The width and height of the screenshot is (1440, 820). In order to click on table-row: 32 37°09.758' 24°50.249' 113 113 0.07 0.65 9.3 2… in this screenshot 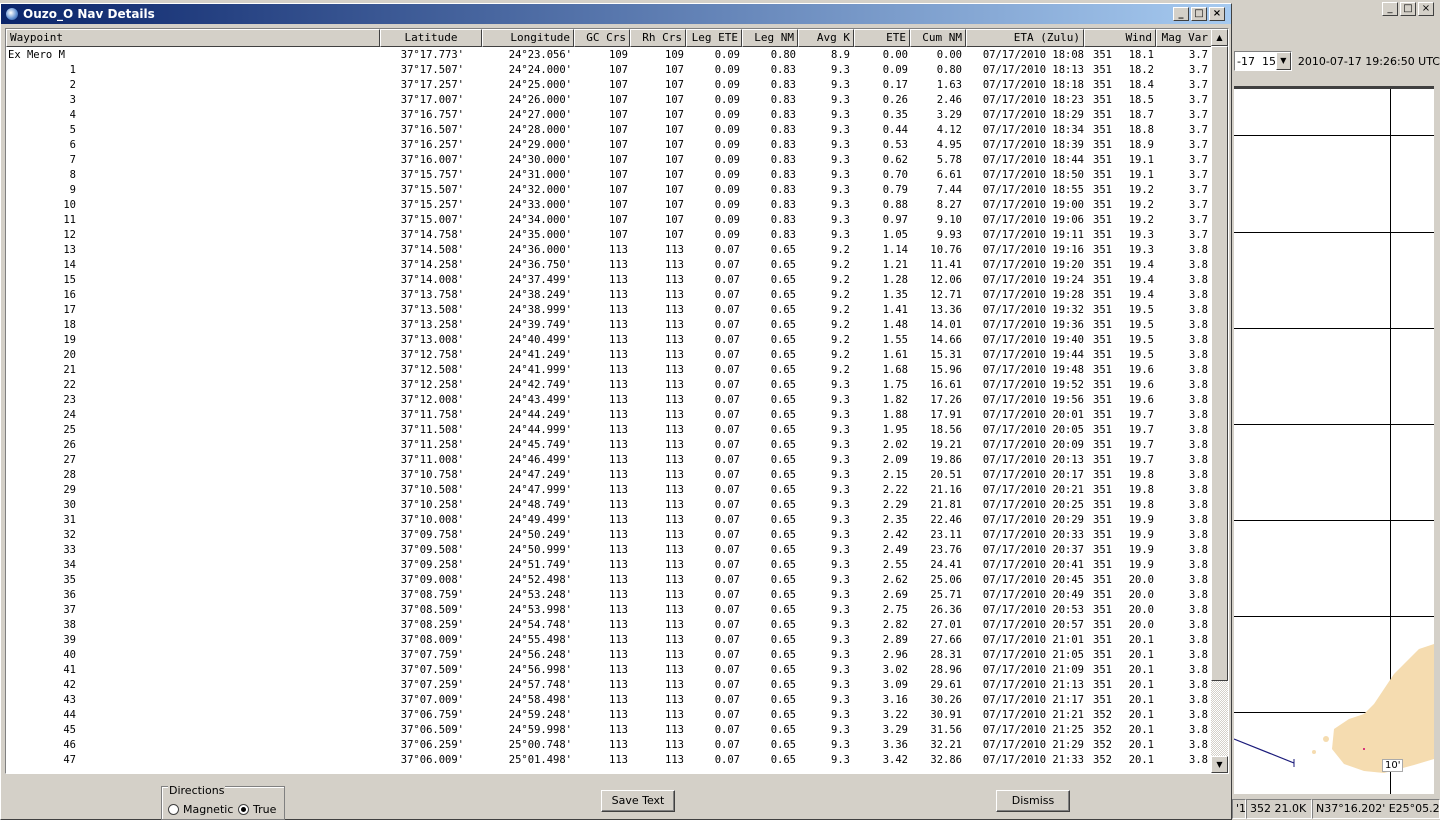, I will do `click(609, 535)`.